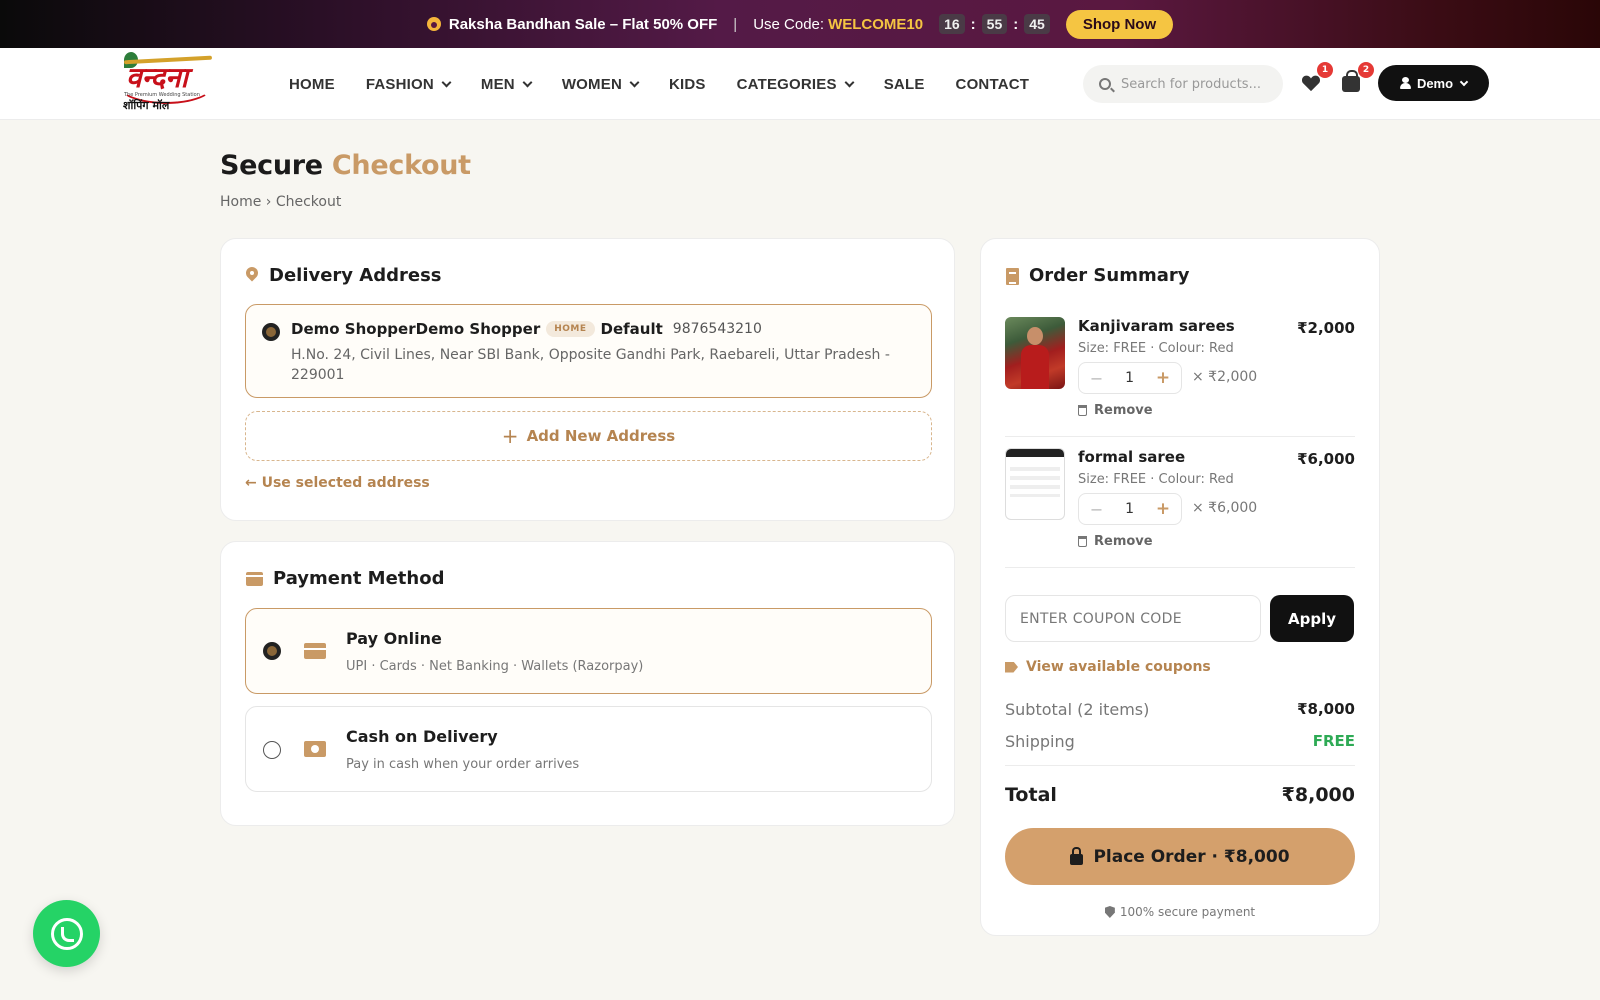 Image resolution: width=1600 pixels, height=1000 pixels. Describe the element at coordinates (337, 483) in the screenshot. I see `use-selected-address-link: ← Use selected address` at that location.